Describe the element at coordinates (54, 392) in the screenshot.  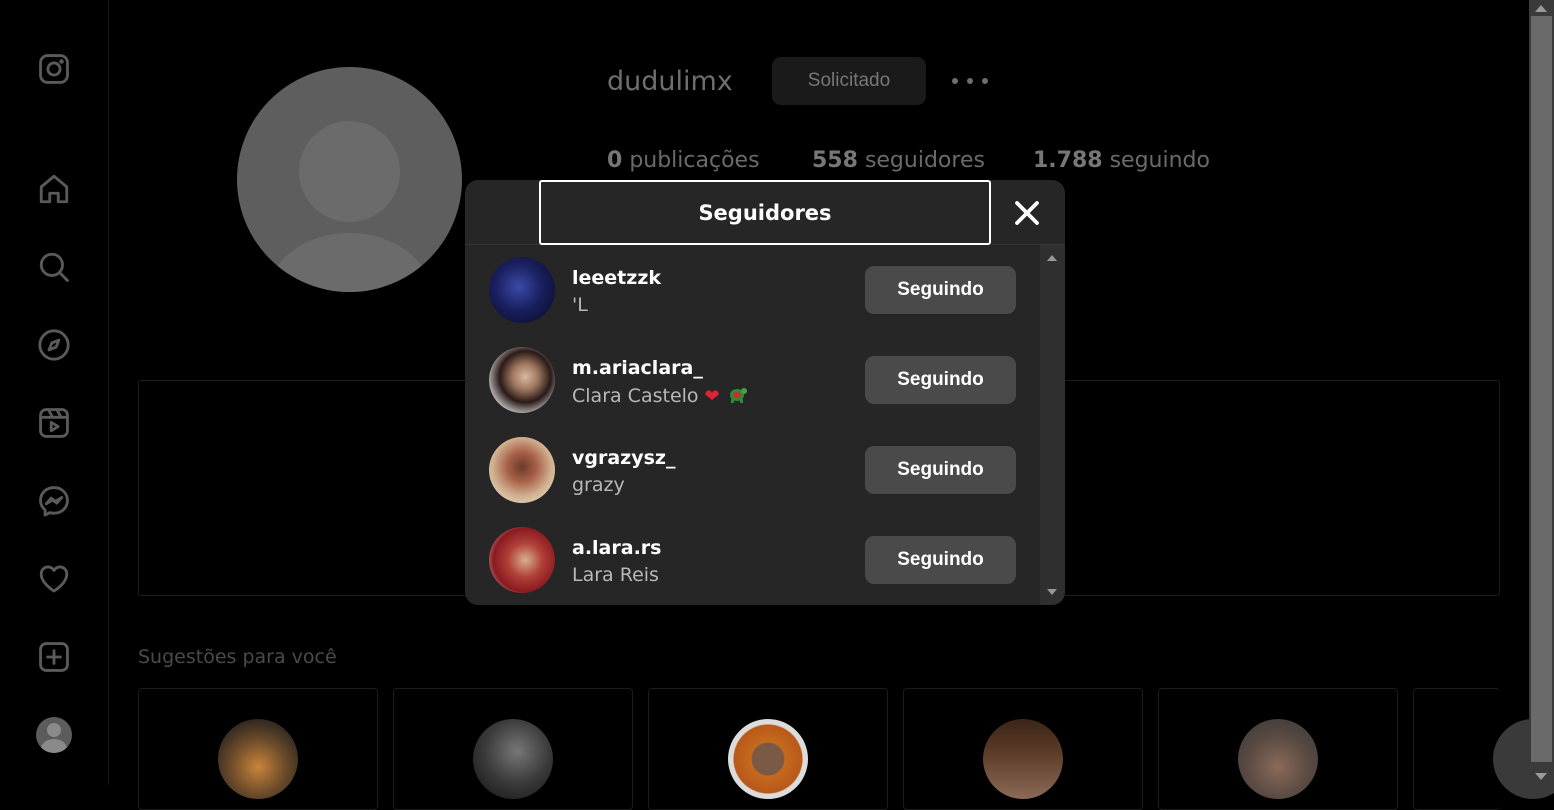
I see `sidebar` at that location.